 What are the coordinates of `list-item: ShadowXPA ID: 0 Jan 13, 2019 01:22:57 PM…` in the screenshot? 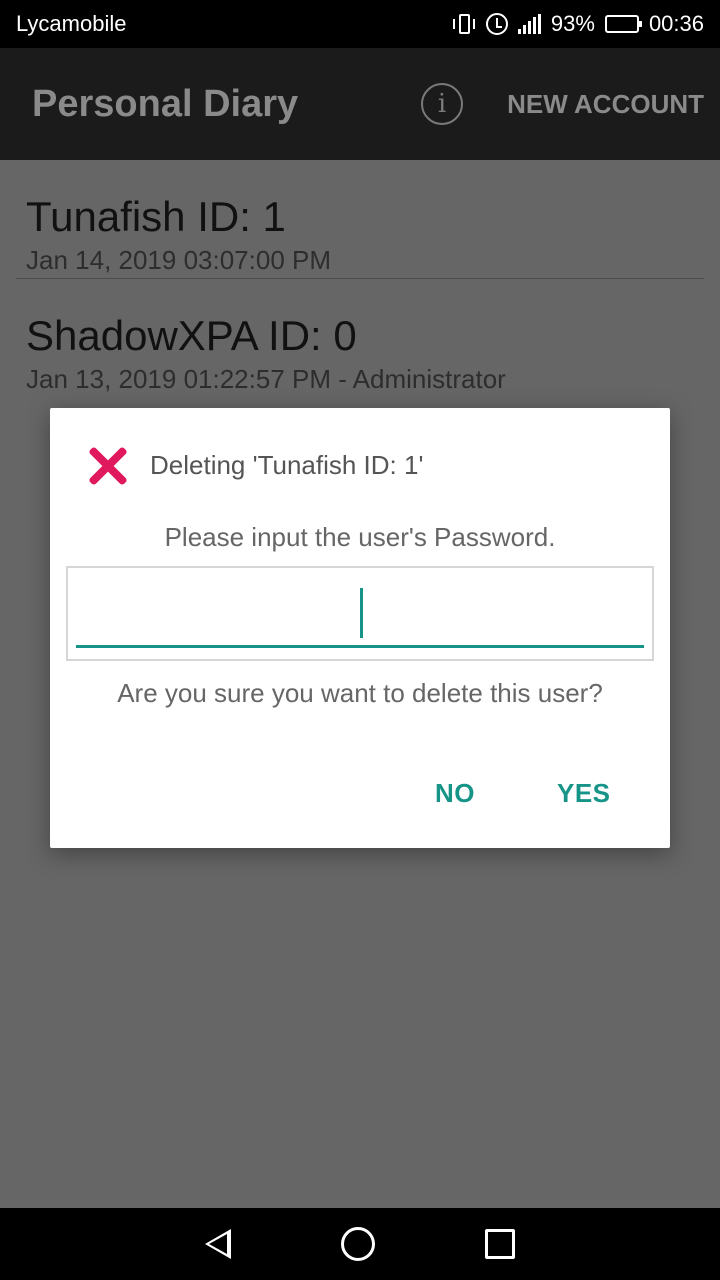 It's located at (360, 338).